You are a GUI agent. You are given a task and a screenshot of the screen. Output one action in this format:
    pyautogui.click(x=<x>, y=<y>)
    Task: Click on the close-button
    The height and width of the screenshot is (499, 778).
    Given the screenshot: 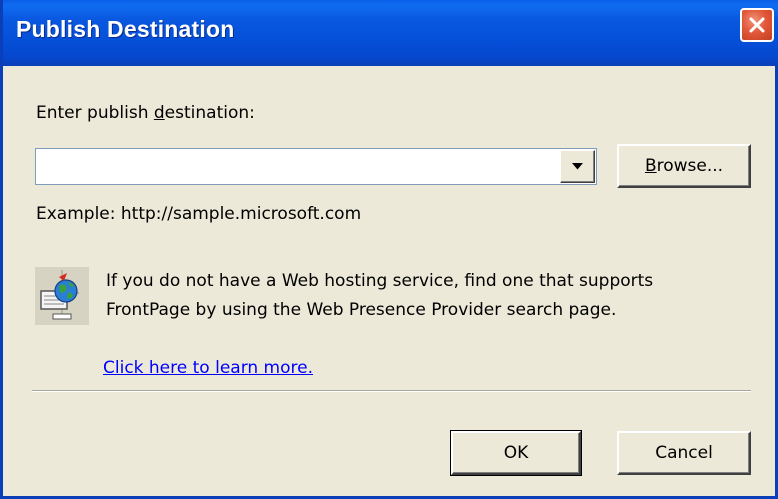 What is the action you would take?
    pyautogui.click(x=757, y=25)
    